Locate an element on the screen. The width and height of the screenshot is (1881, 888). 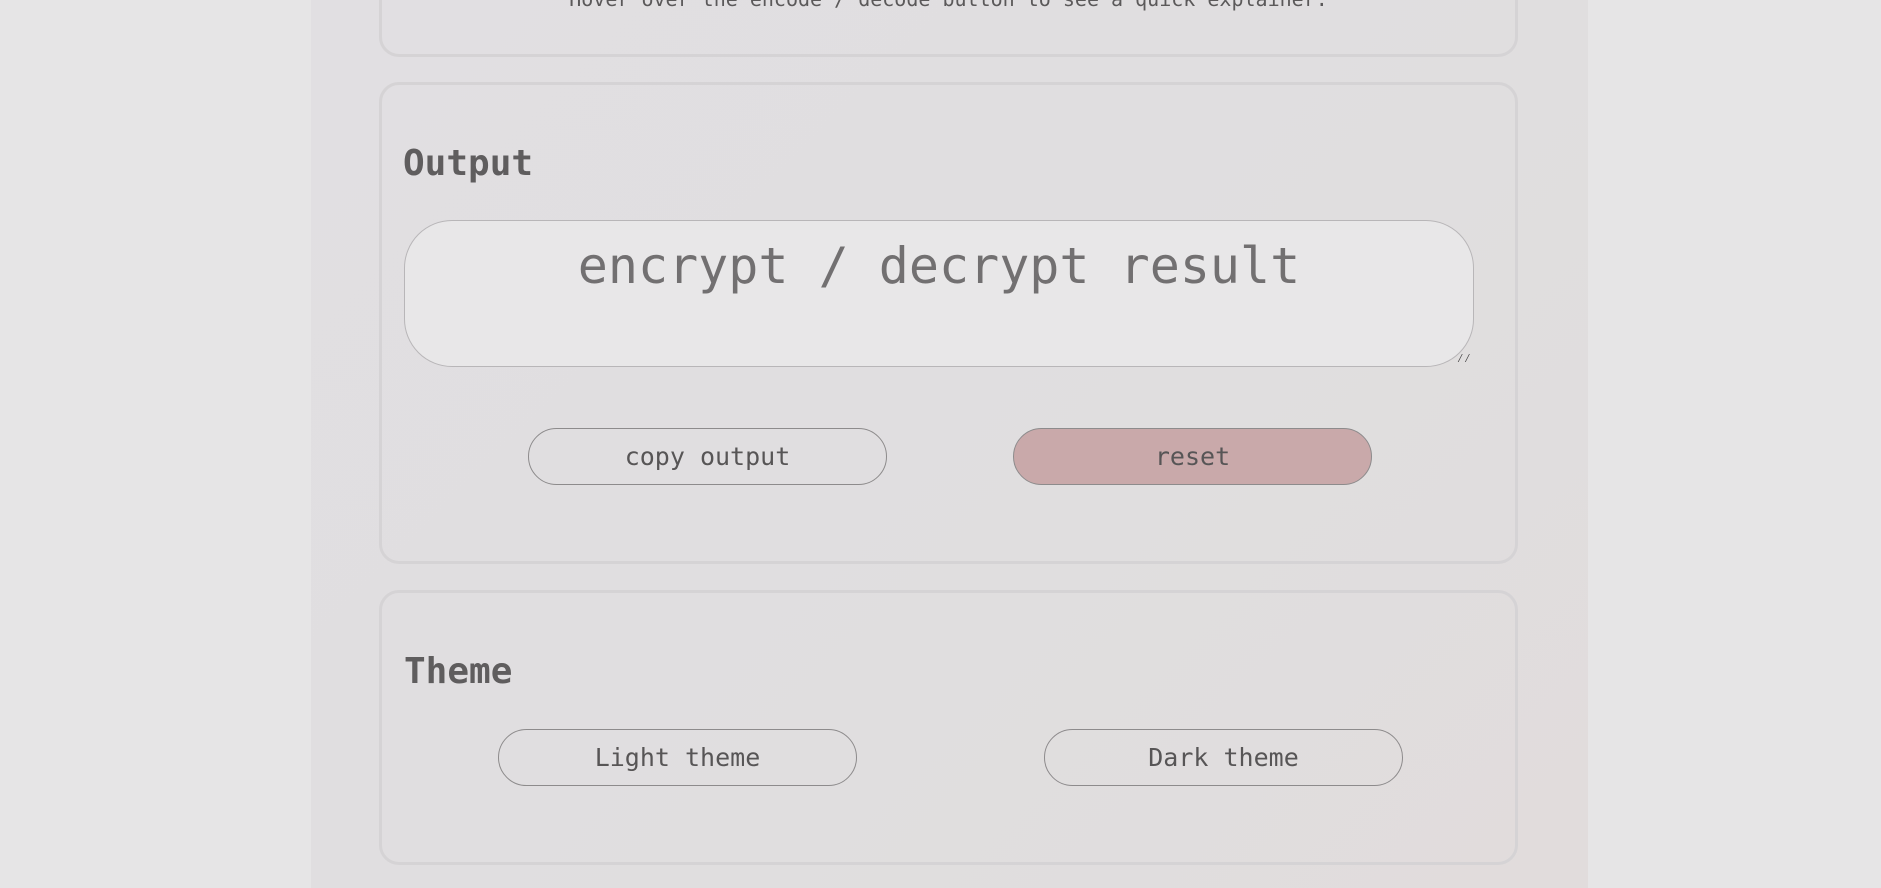
output-heading: Output is located at coordinates (468, 163).